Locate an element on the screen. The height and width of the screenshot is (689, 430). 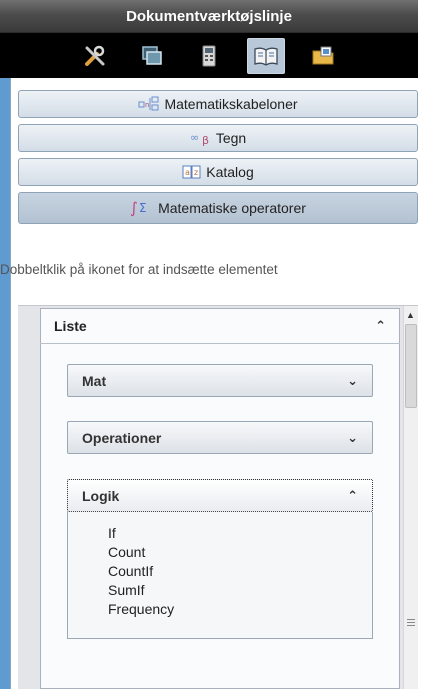
calculator-icon is located at coordinates (209, 55).